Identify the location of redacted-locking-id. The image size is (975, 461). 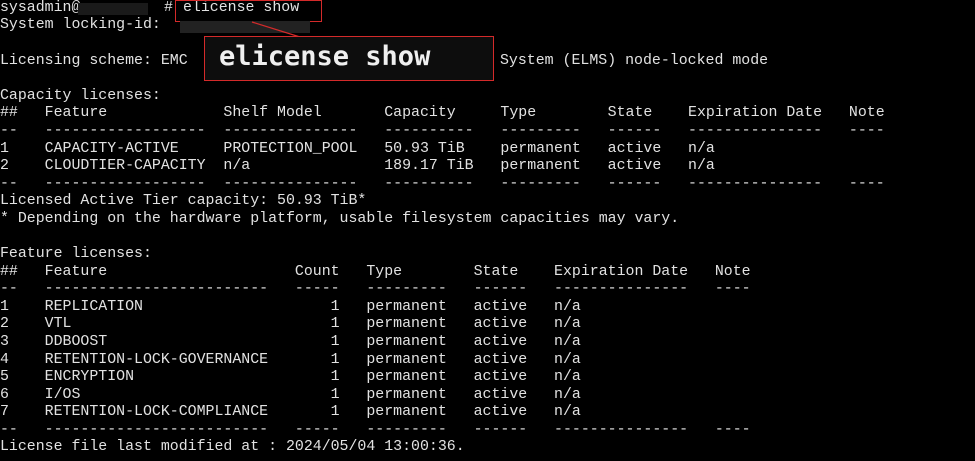
(245, 27).